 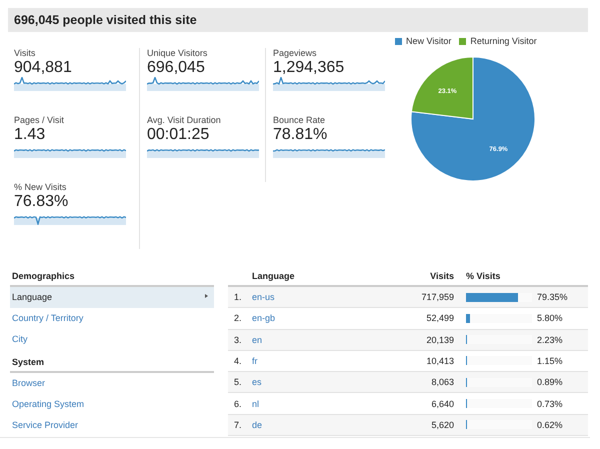 I want to click on metric-value: 1,294,365, so click(x=308, y=68).